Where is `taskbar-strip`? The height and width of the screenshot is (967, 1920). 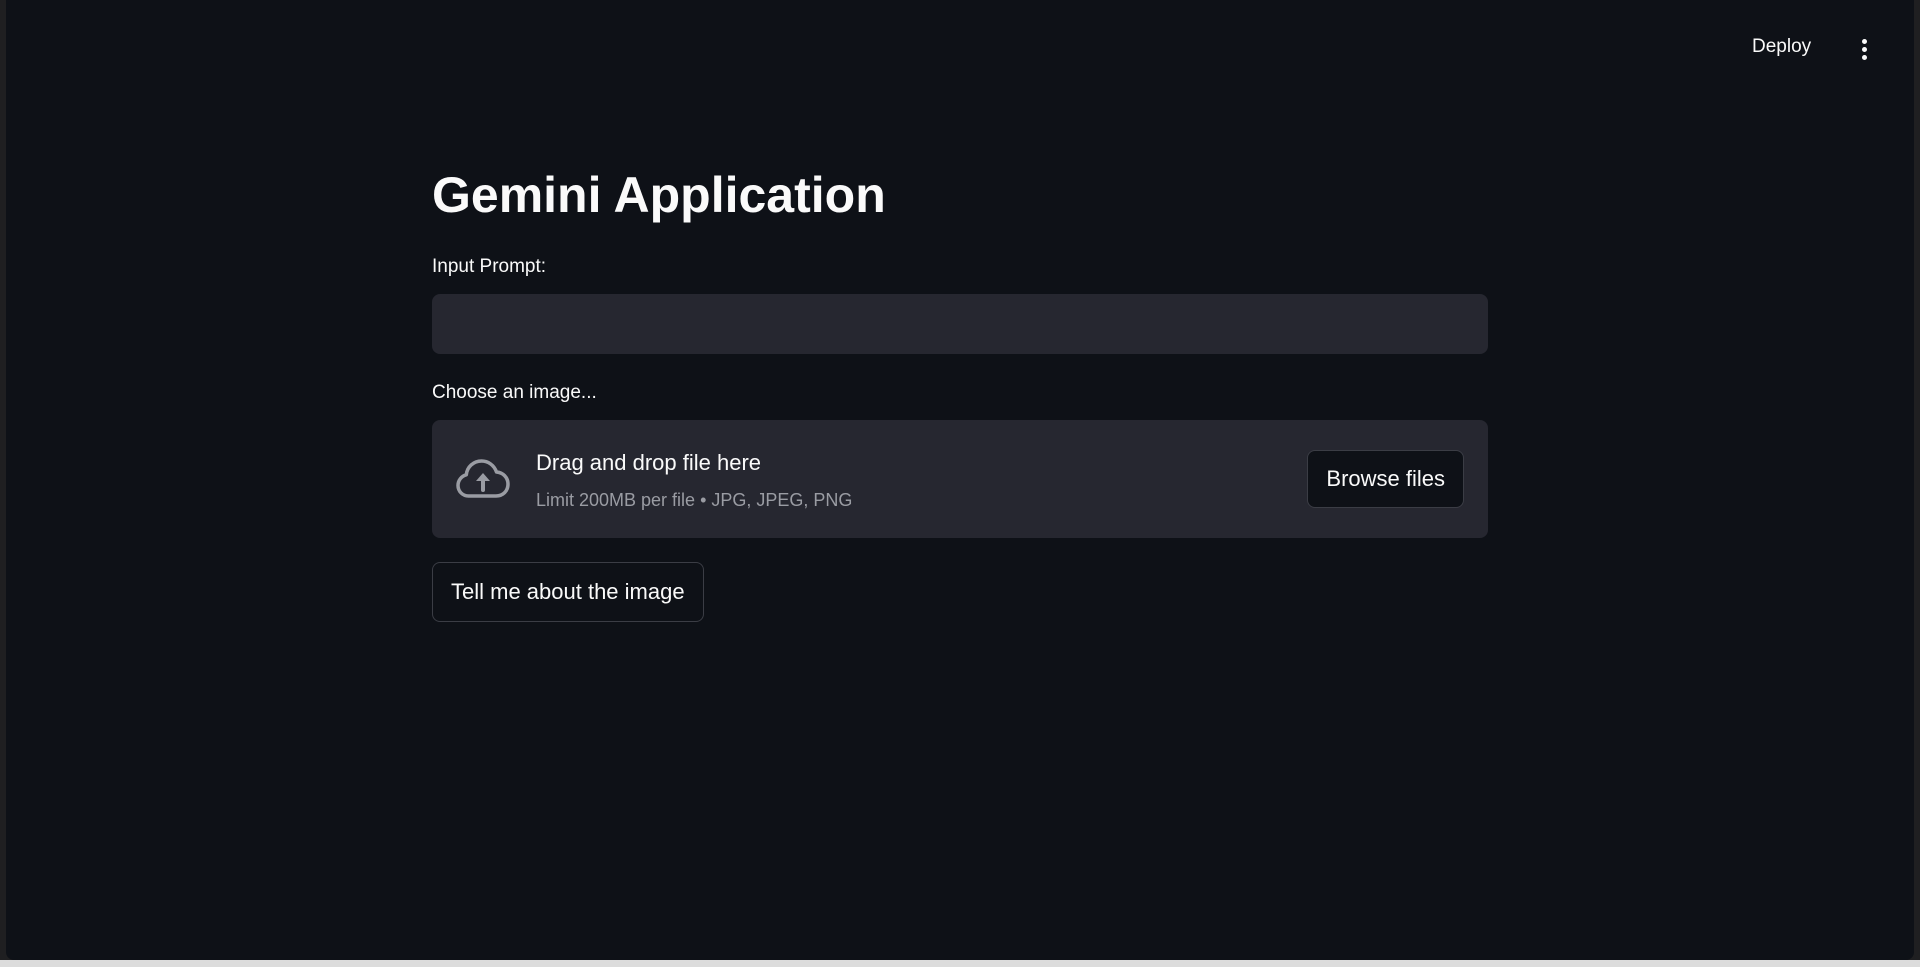 taskbar-strip is located at coordinates (960, 963).